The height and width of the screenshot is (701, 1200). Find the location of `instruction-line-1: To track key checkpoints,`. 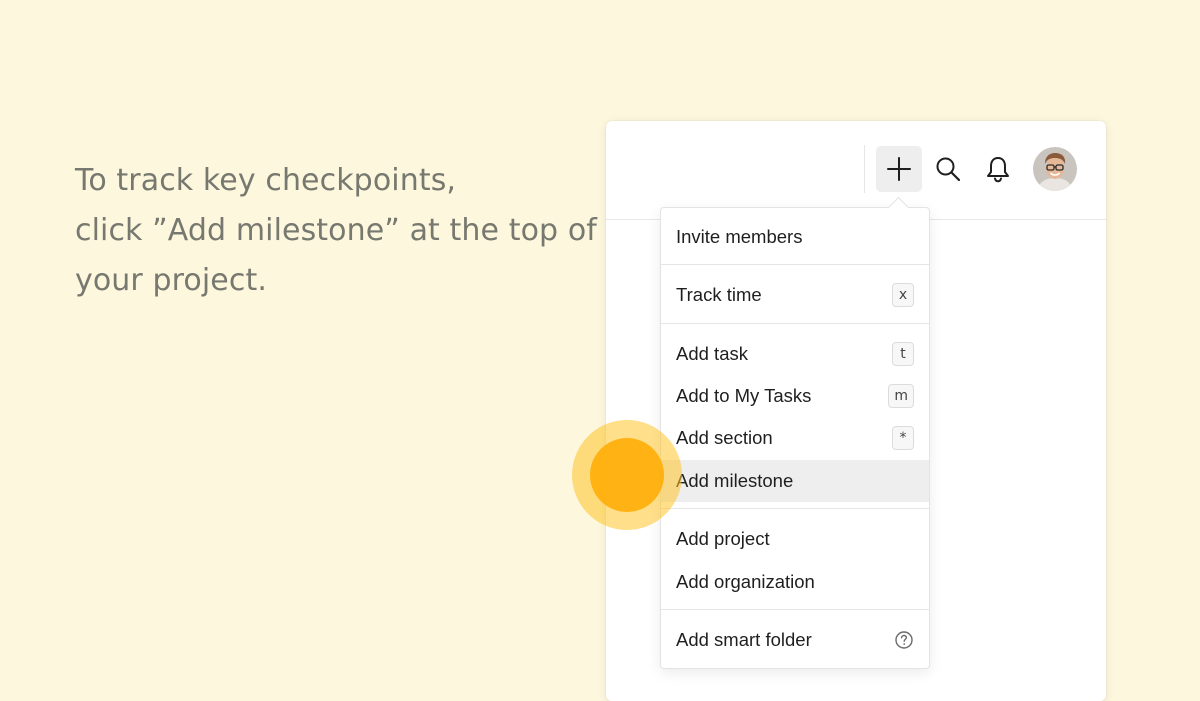

instruction-line-1: To track key checkpoints, is located at coordinates (266, 180).